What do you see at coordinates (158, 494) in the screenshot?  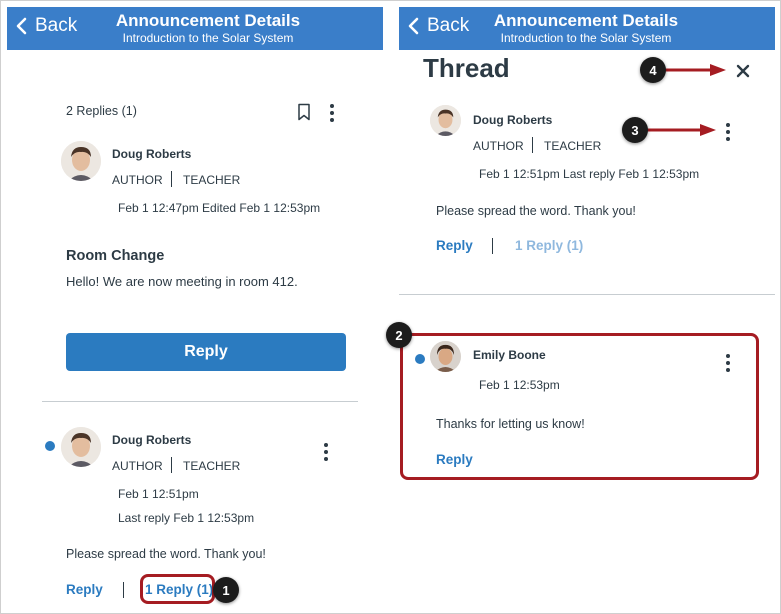 I see `entry-date: Feb 1 12:51pm` at bounding box center [158, 494].